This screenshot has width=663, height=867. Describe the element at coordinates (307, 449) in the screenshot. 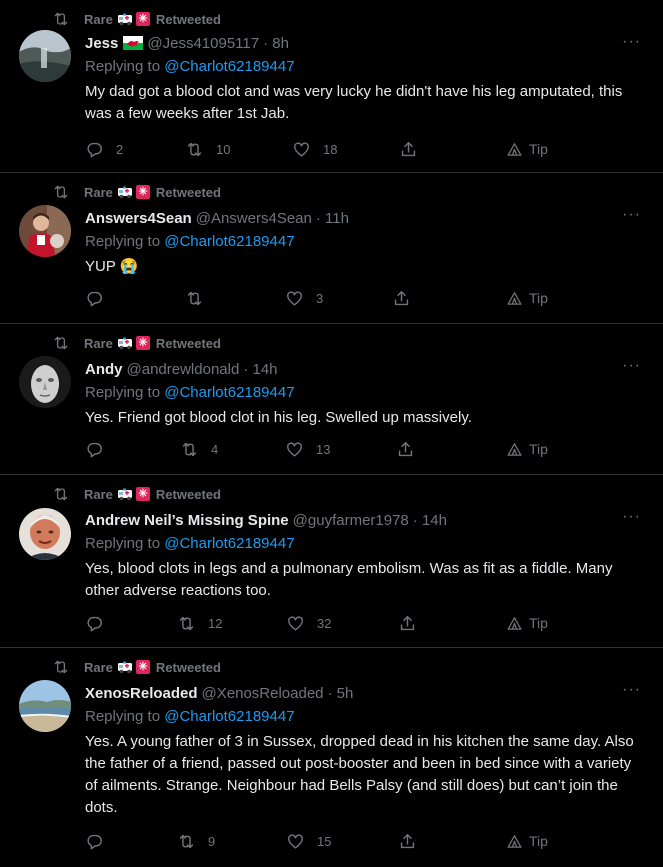

I see `like-button: 13` at that location.